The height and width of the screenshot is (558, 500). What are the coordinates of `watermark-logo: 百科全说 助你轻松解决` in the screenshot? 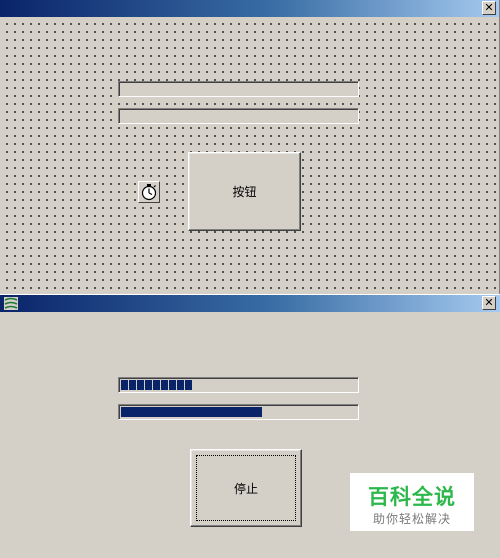 It's located at (412, 502).